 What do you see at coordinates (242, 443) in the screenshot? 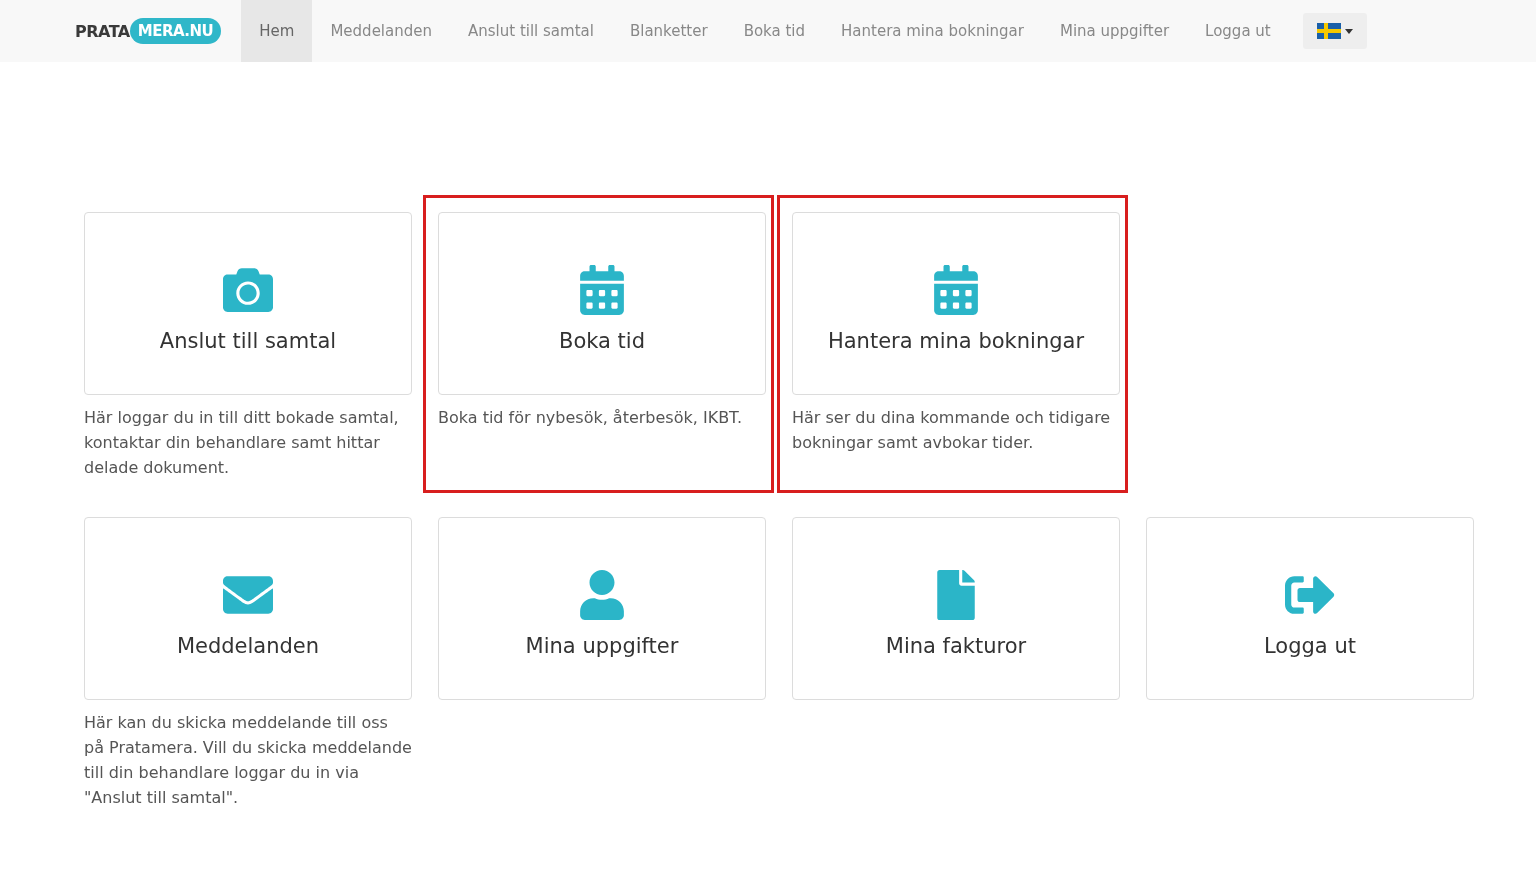
I see `tile-description: Här loggar du in till ditt bokade samtal, kontaktar din behandlare samt hittar delade dokument.` at bounding box center [242, 443].